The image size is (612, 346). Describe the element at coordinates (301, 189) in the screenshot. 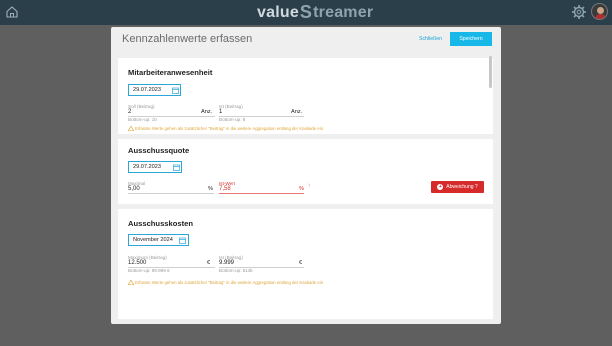

I see `ist-unit: %` at that location.